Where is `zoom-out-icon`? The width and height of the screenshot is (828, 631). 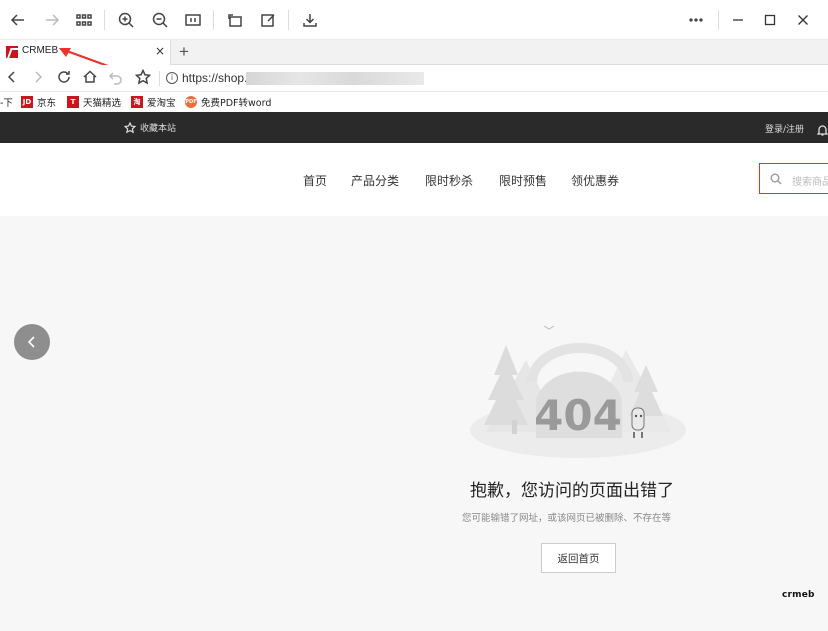 zoom-out-icon is located at coordinates (160, 20).